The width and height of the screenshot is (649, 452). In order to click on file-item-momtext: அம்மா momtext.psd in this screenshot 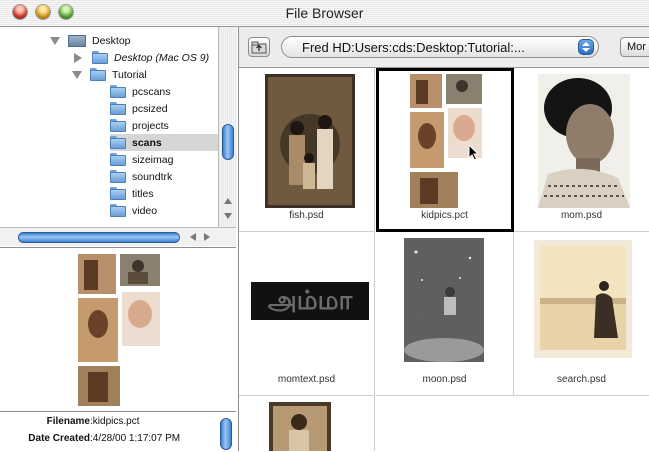, I will do `click(307, 314)`.